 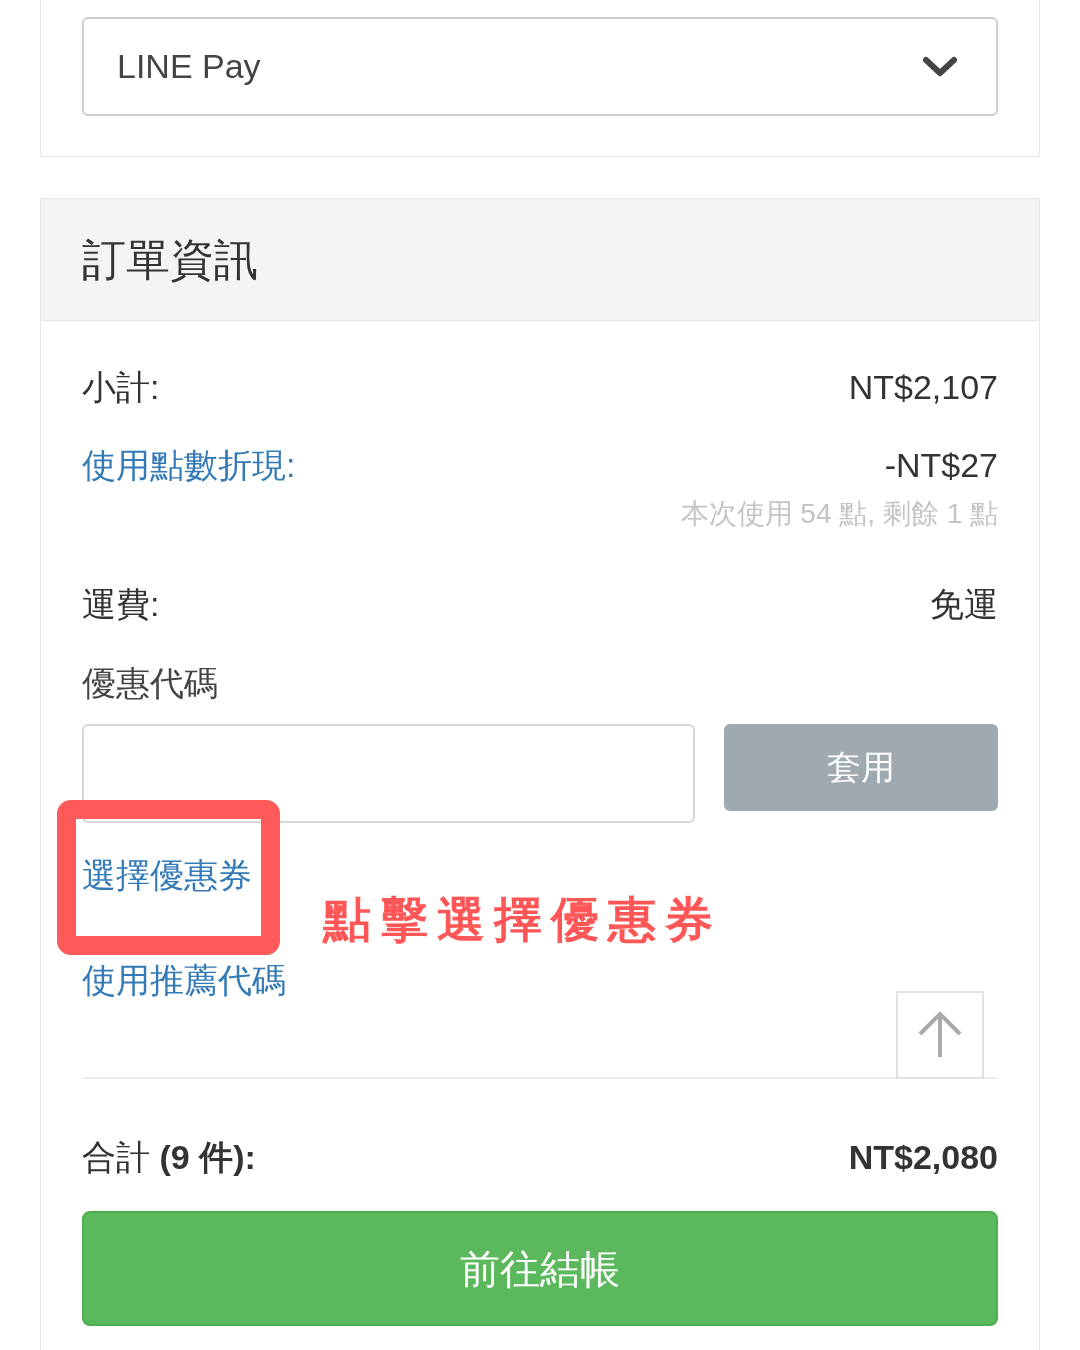 I want to click on apply-button: 套用, so click(x=861, y=767).